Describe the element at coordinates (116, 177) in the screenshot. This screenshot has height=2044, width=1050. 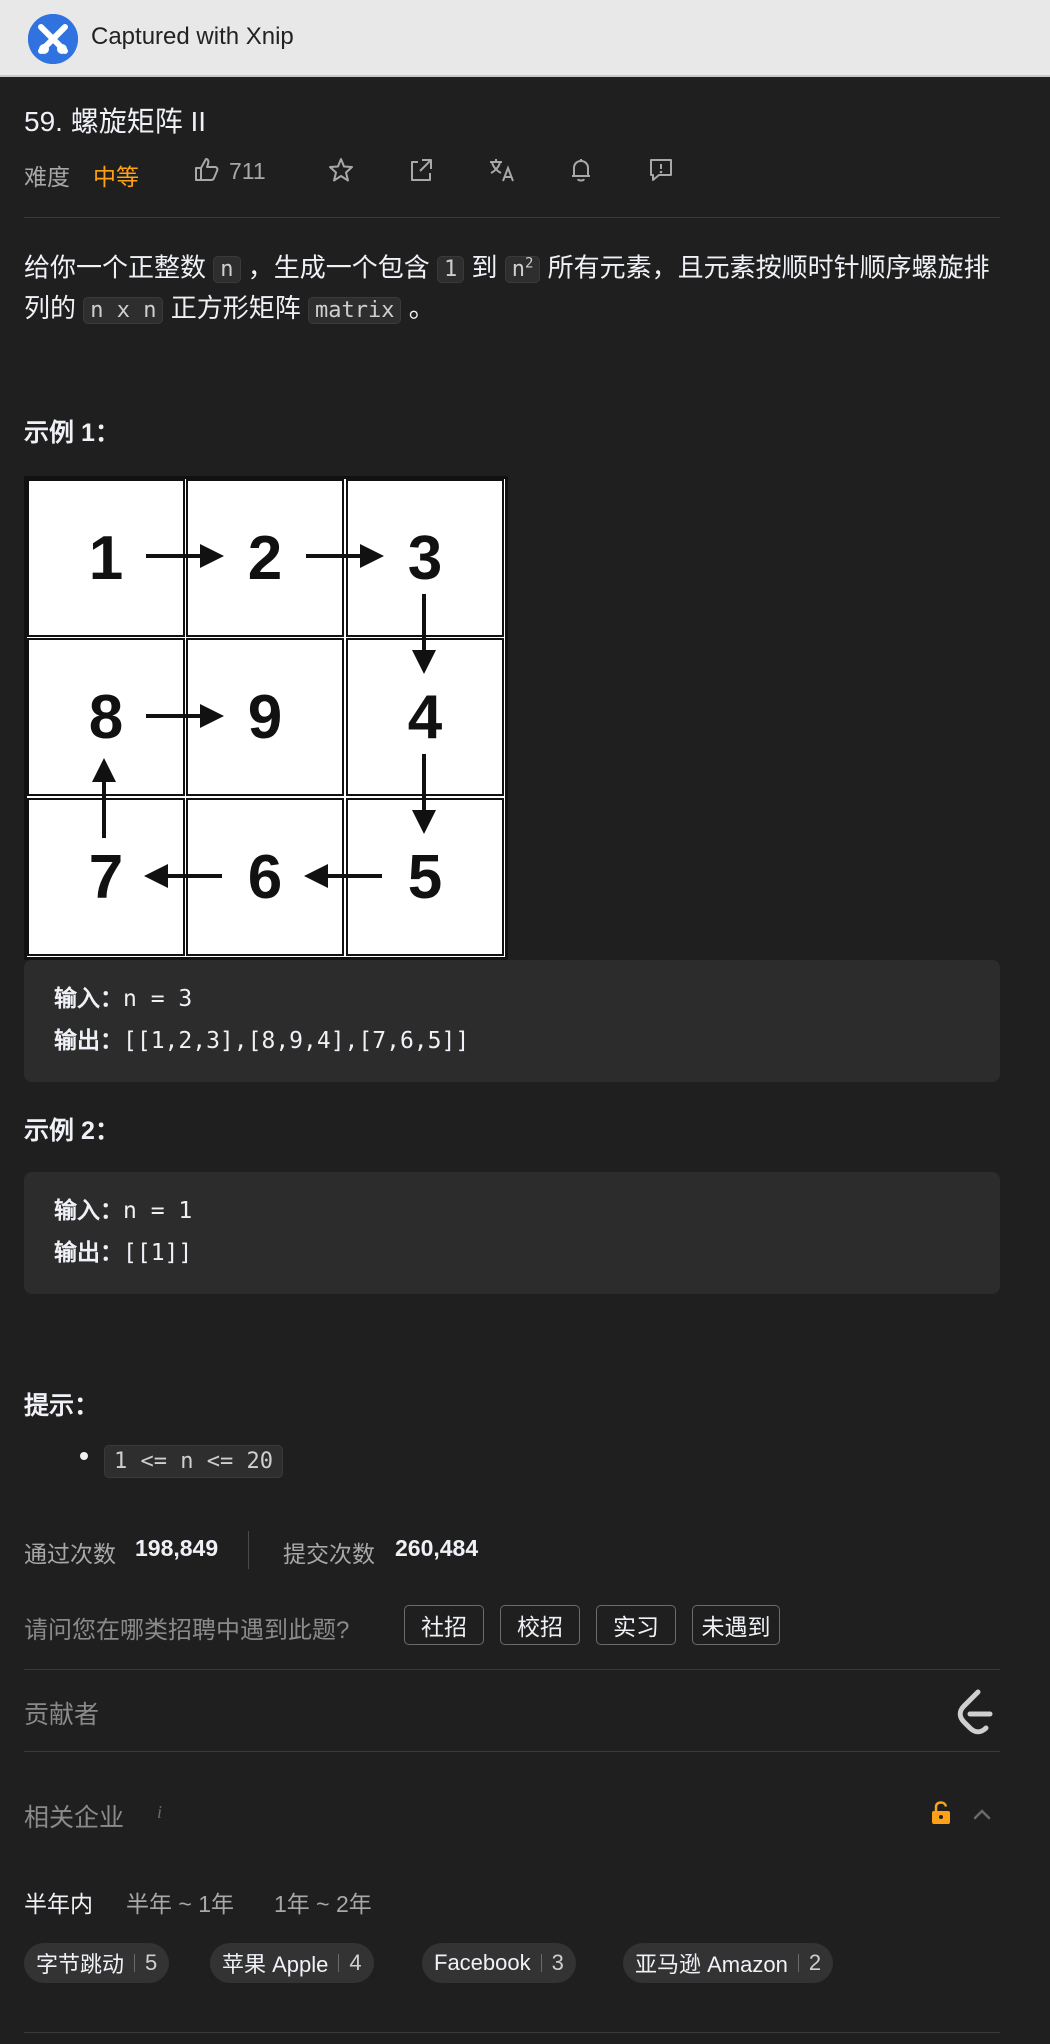
I see `difficulty-badge: 中等` at that location.